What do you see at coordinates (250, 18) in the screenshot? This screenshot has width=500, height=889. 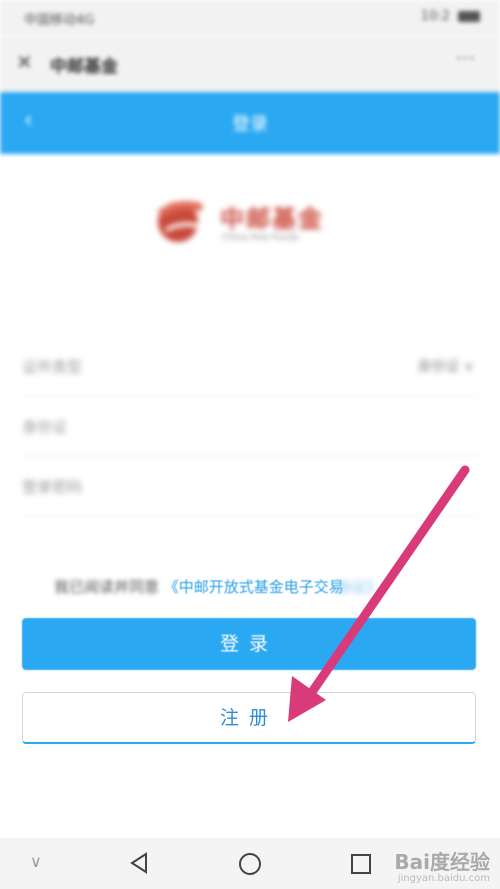 I see `status-bar: 中国移动4G 10:2` at bounding box center [250, 18].